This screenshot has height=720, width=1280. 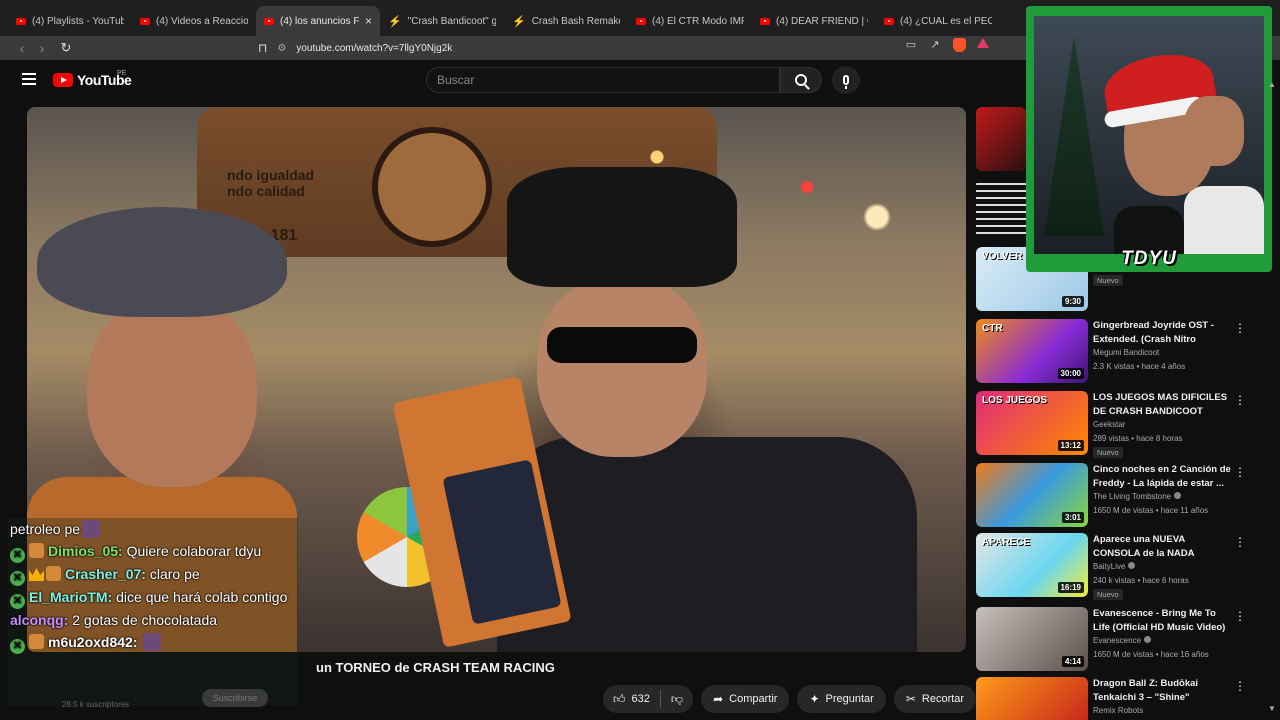 I want to click on thumbnail-text: APARECE, so click(x=1006, y=542).